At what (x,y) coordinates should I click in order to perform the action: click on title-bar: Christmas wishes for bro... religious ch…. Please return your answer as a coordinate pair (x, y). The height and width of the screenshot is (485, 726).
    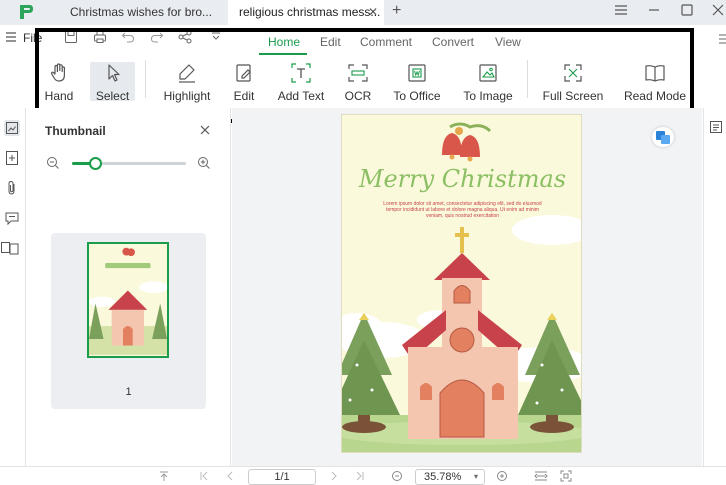
    Looking at the image, I should click on (363, 12).